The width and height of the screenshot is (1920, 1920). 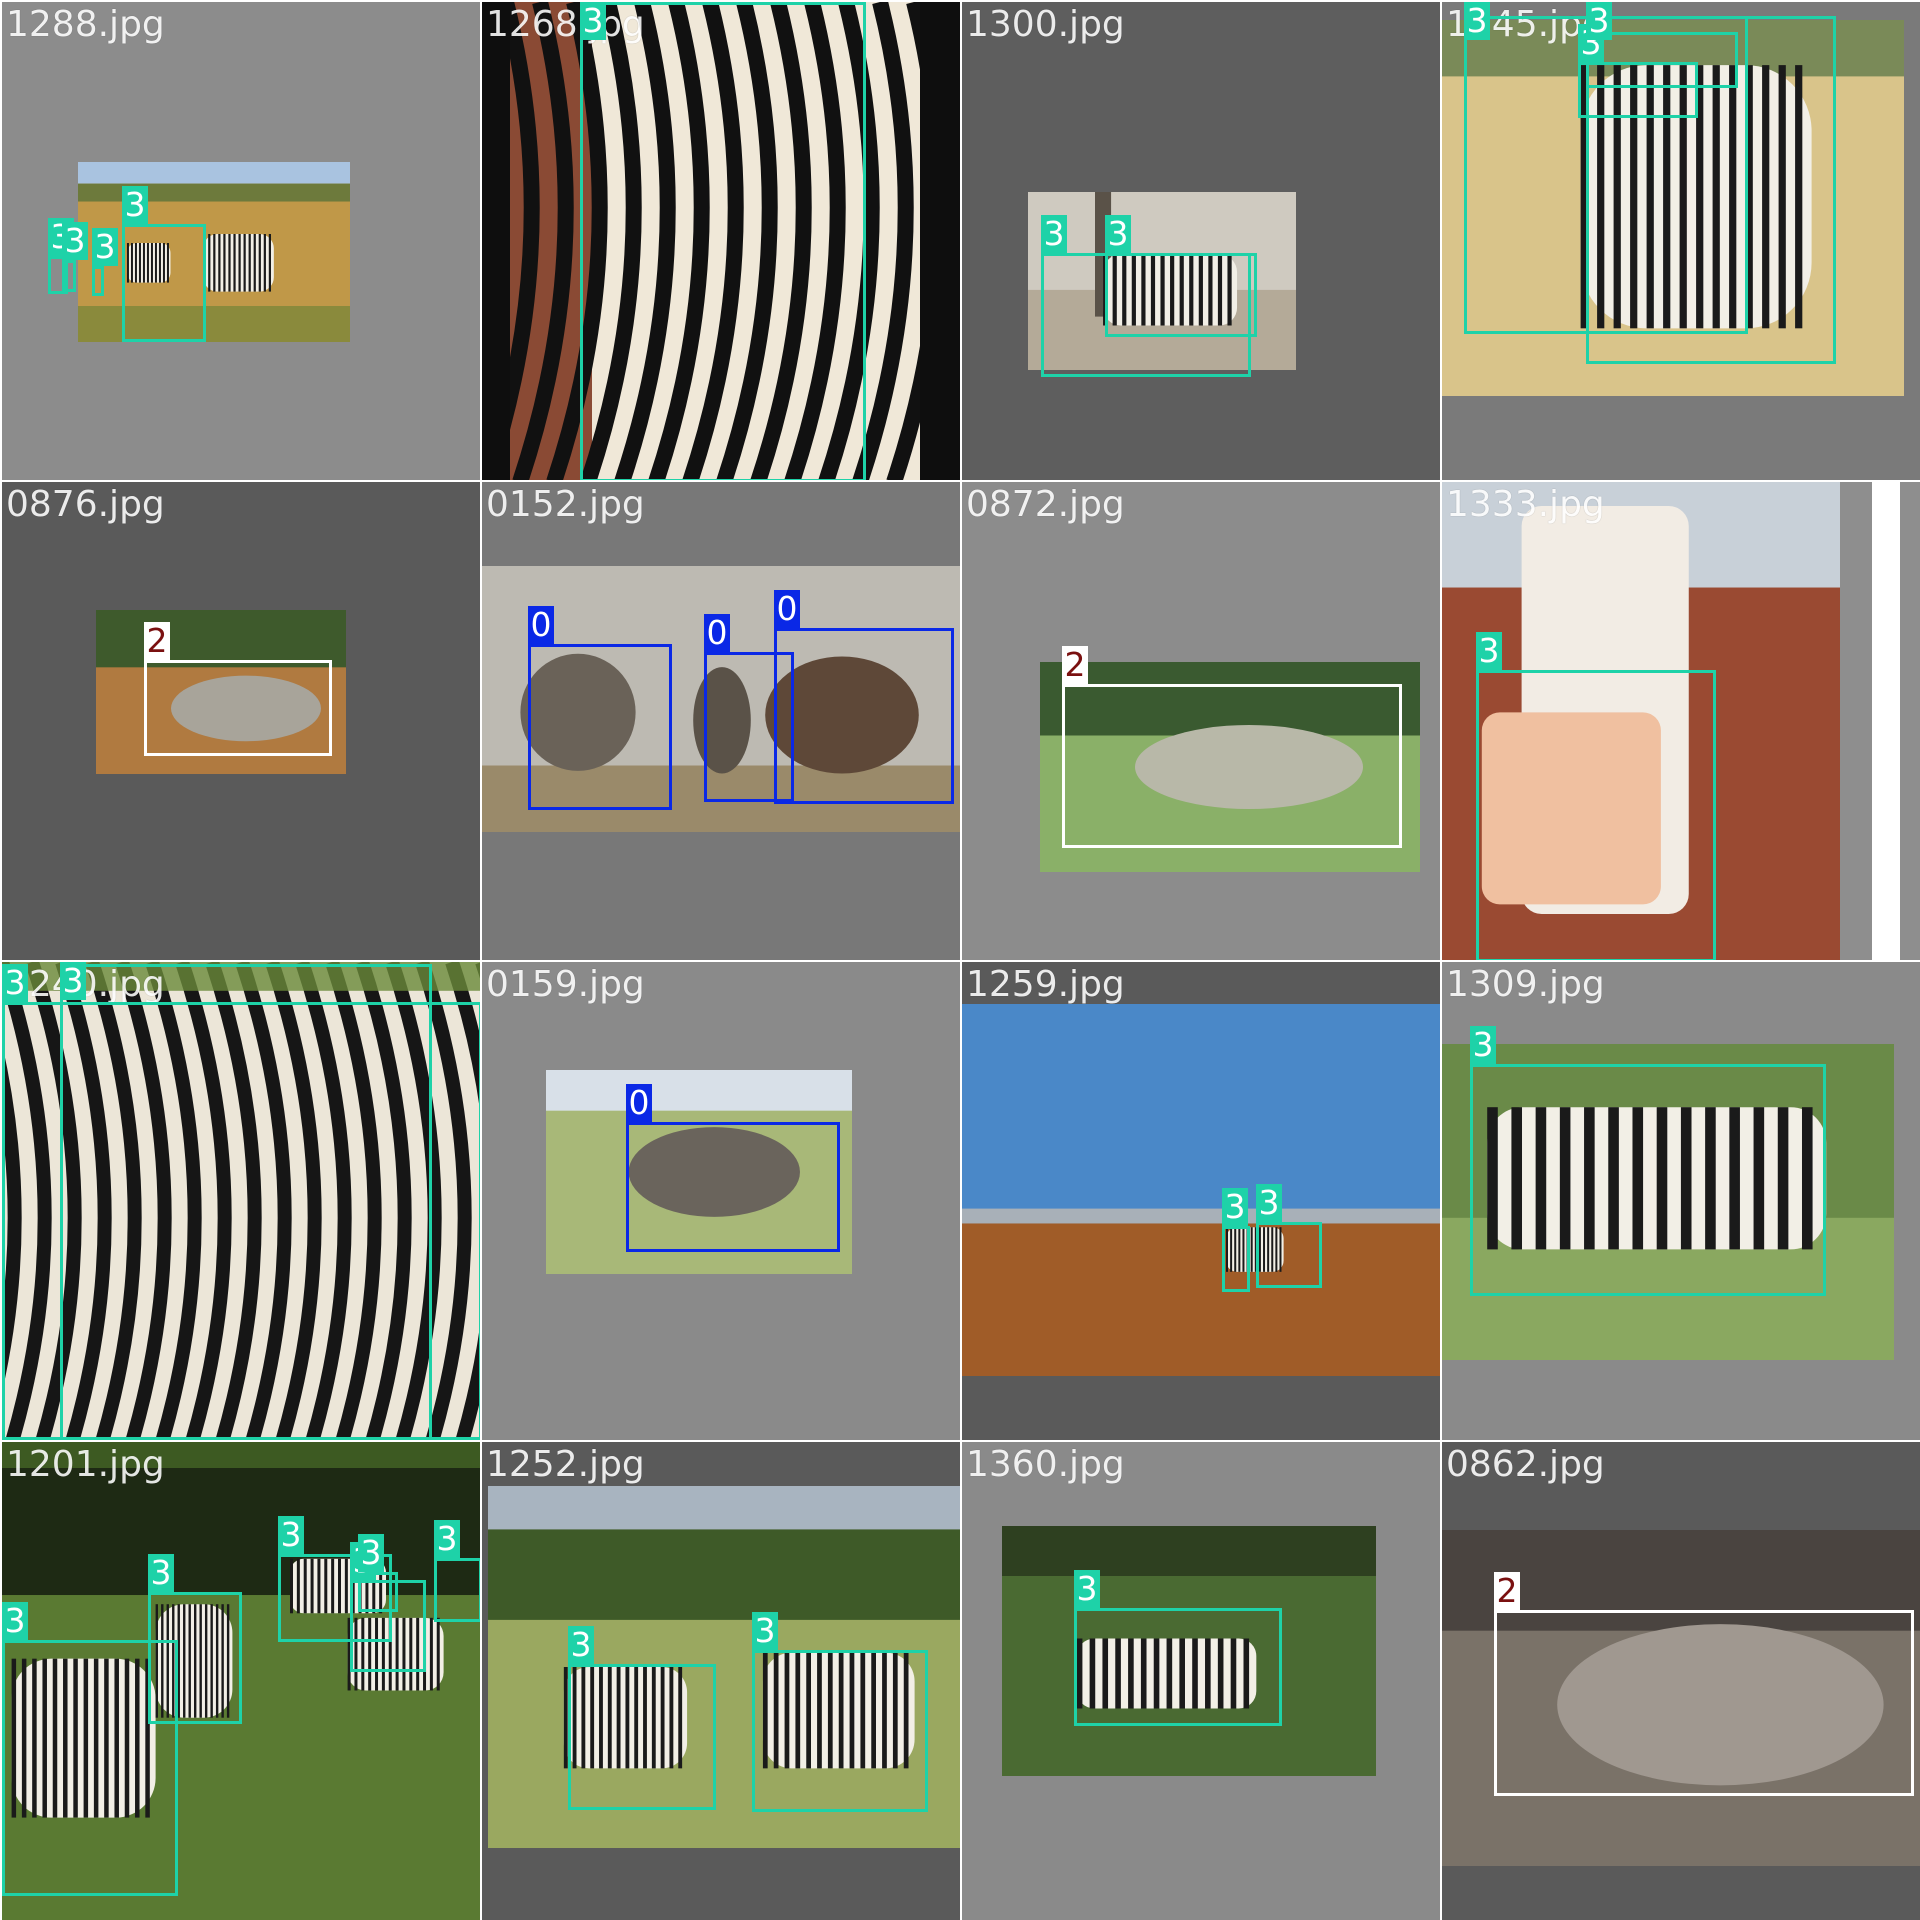 What do you see at coordinates (85, 504) in the screenshot?
I see `tile-filename: 0876.jpg` at bounding box center [85, 504].